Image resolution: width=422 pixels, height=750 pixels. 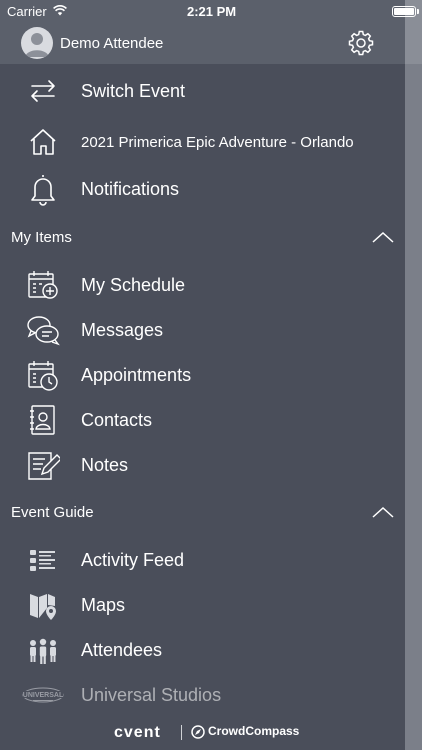 I want to click on svg-text: UNIVERSAL, so click(x=43, y=695).